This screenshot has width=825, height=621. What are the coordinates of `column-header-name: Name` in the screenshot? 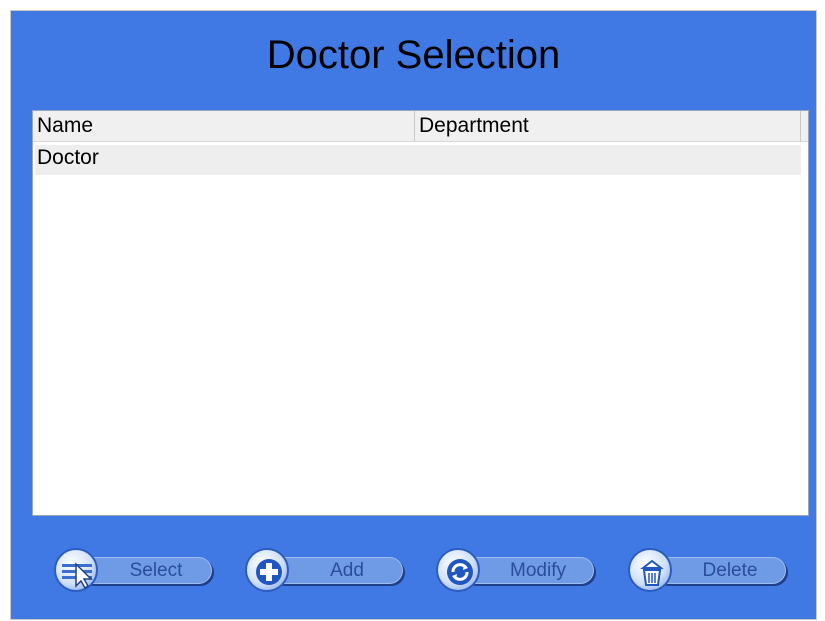 It's located at (224, 126).